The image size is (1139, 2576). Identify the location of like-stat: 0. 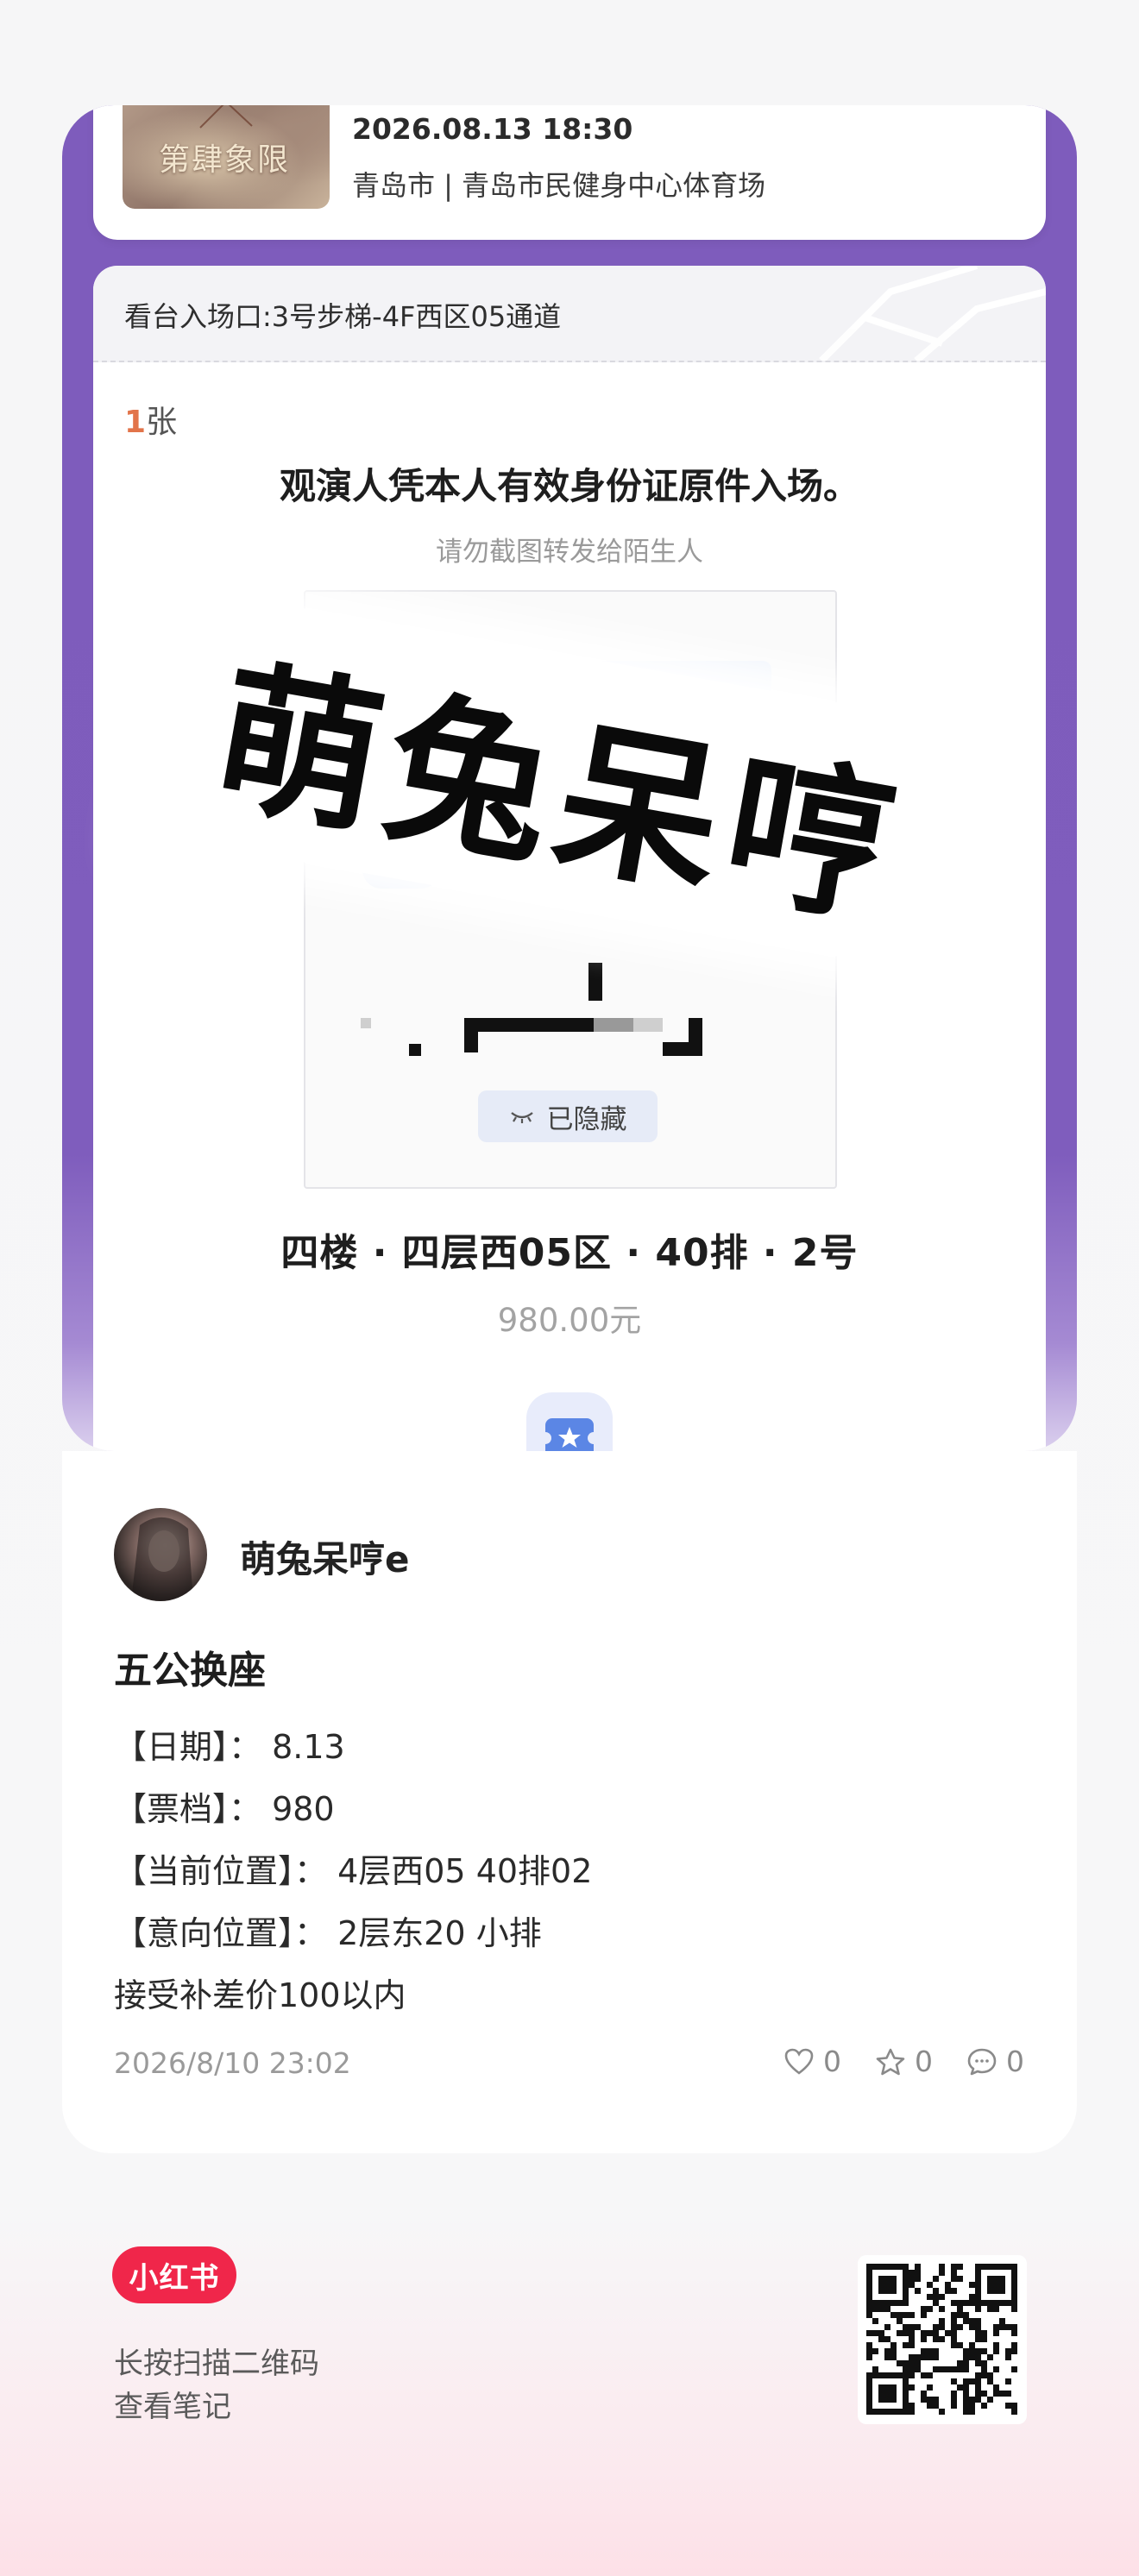
(812, 2061).